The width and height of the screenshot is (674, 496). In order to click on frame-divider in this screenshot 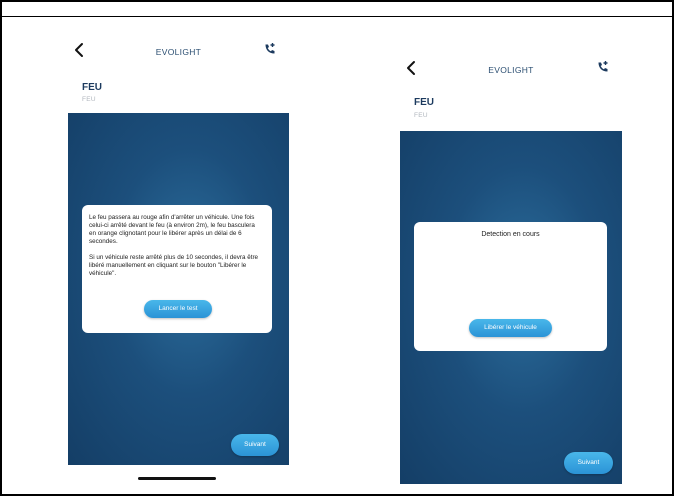, I will do `click(337, 16)`.